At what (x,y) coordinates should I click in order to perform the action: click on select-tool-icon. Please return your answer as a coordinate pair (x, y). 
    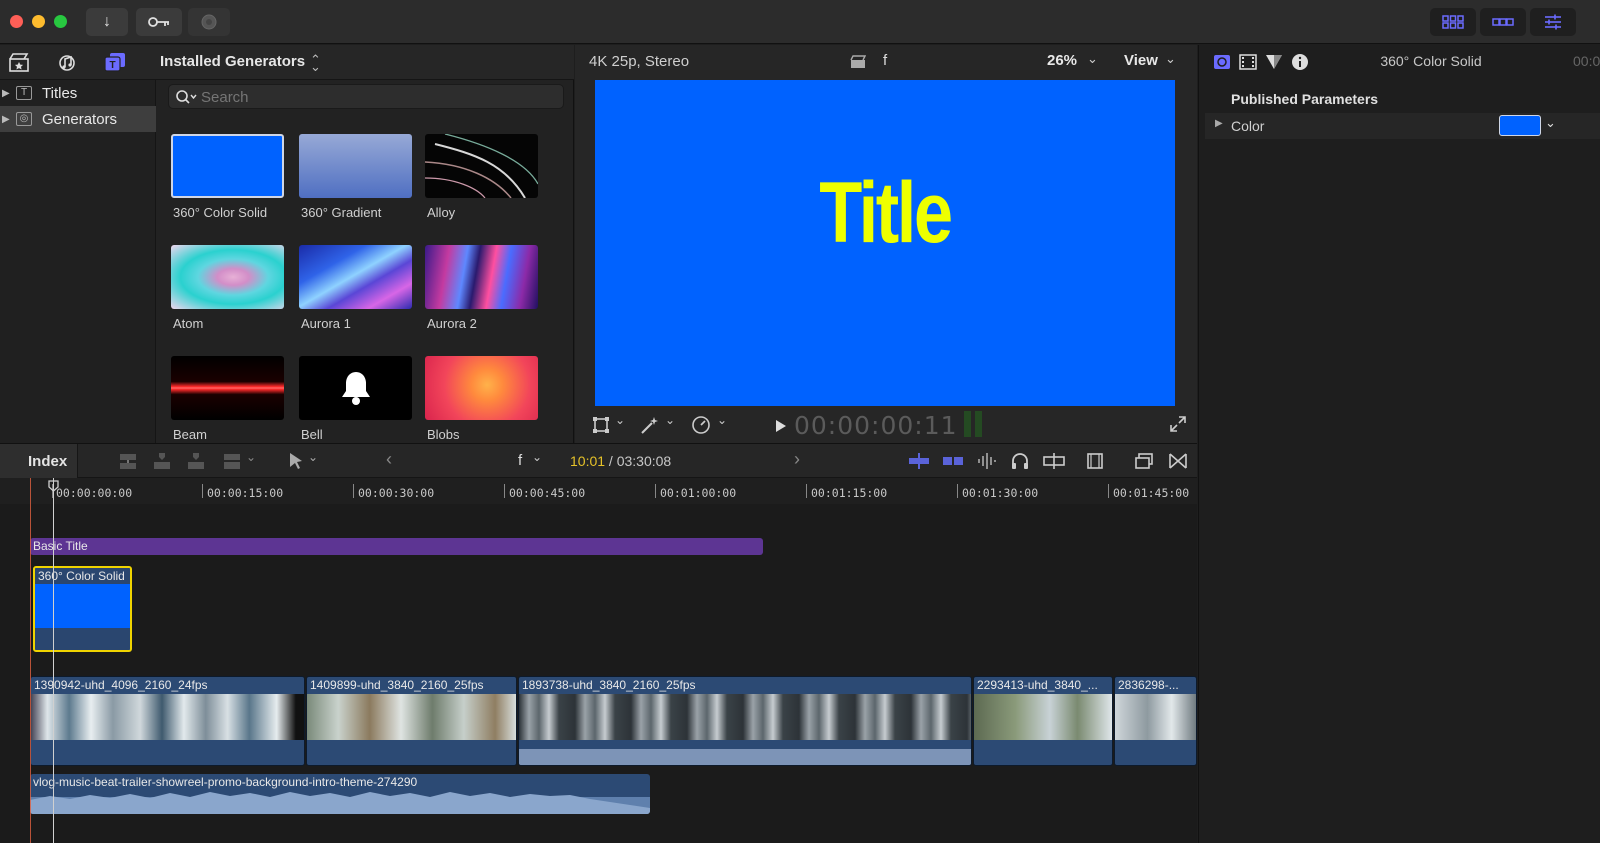
    Looking at the image, I should click on (296, 461).